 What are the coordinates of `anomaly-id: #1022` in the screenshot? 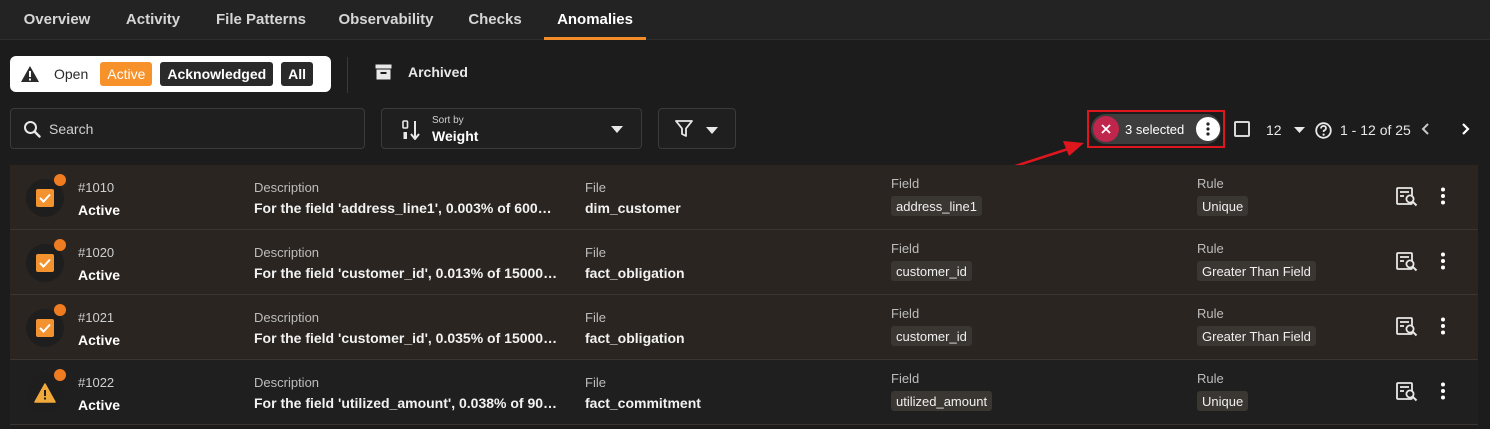 It's located at (96, 382).